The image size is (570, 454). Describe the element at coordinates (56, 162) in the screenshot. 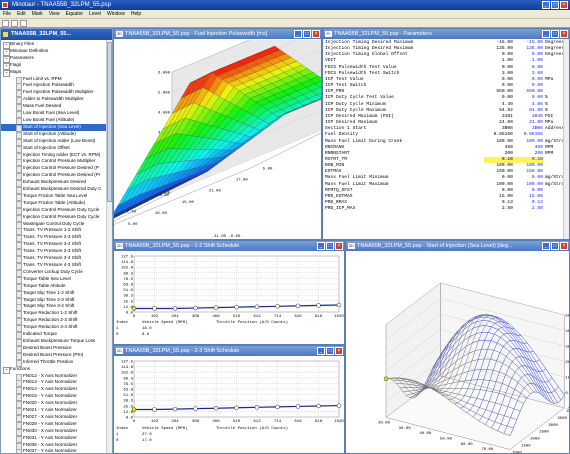

I see `tree-item: Injection Control Pressure Multiplier` at that location.